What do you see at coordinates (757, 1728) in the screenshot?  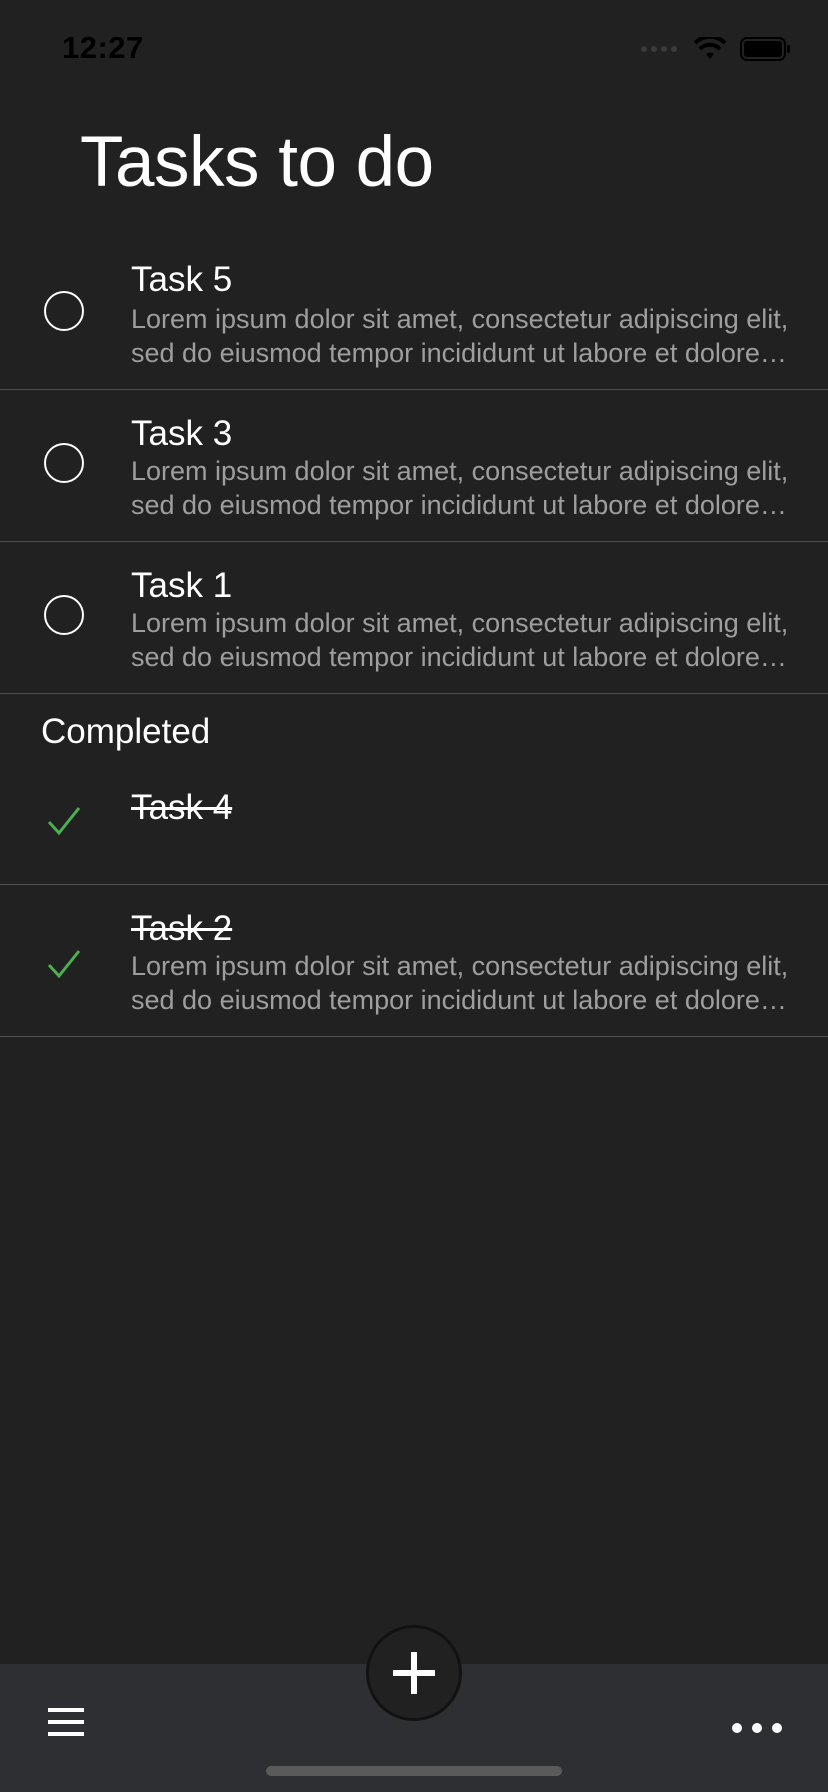 I see `more-dots-icon` at bounding box center [757, 1728].